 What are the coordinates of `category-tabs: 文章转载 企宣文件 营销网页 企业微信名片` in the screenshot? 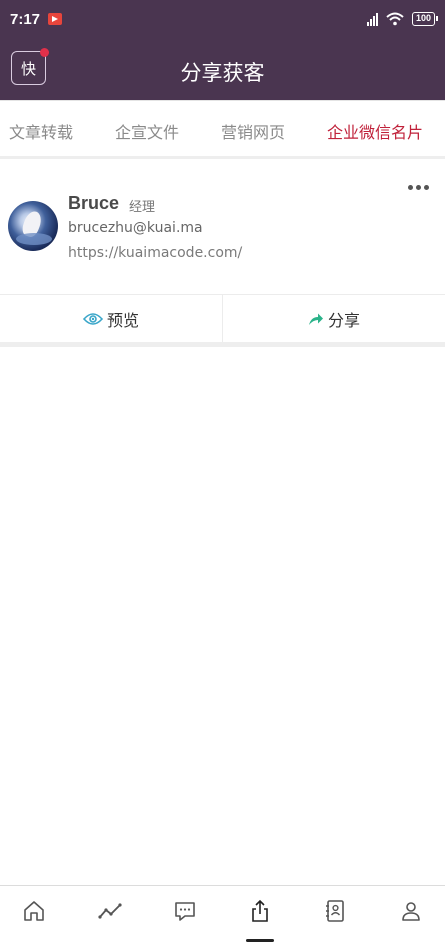 It's located at (222, 128).